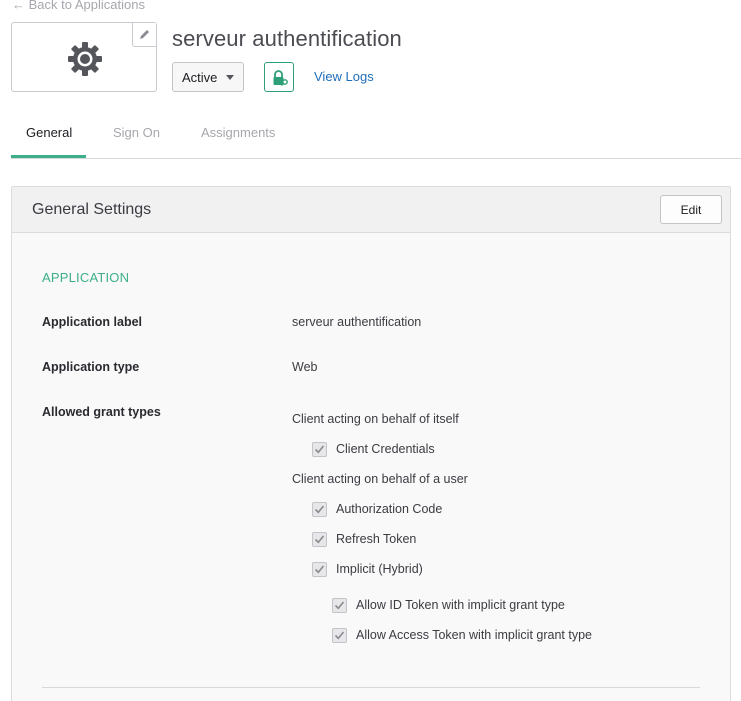  I want to click on divider, so click(371, 687).